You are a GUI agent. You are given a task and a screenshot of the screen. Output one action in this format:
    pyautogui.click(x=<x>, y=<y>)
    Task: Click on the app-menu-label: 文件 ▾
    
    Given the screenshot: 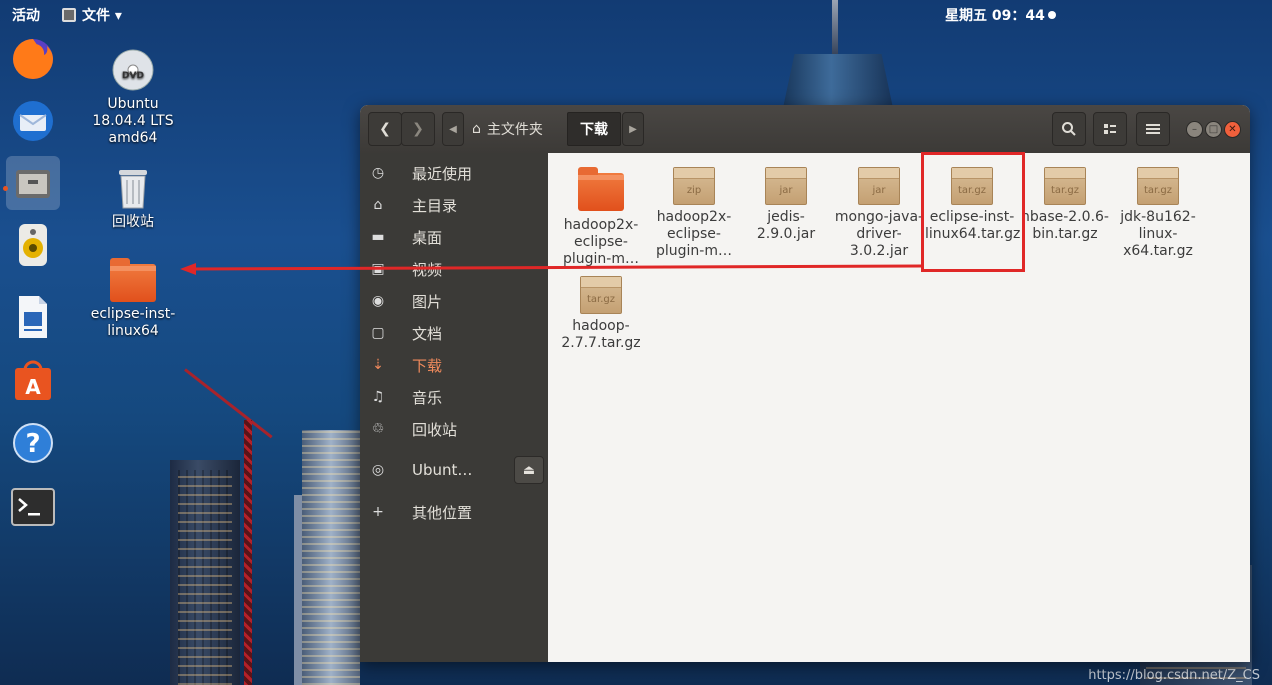 What is the action you would take?
    pyautogui.click(x=102, y=16)
    